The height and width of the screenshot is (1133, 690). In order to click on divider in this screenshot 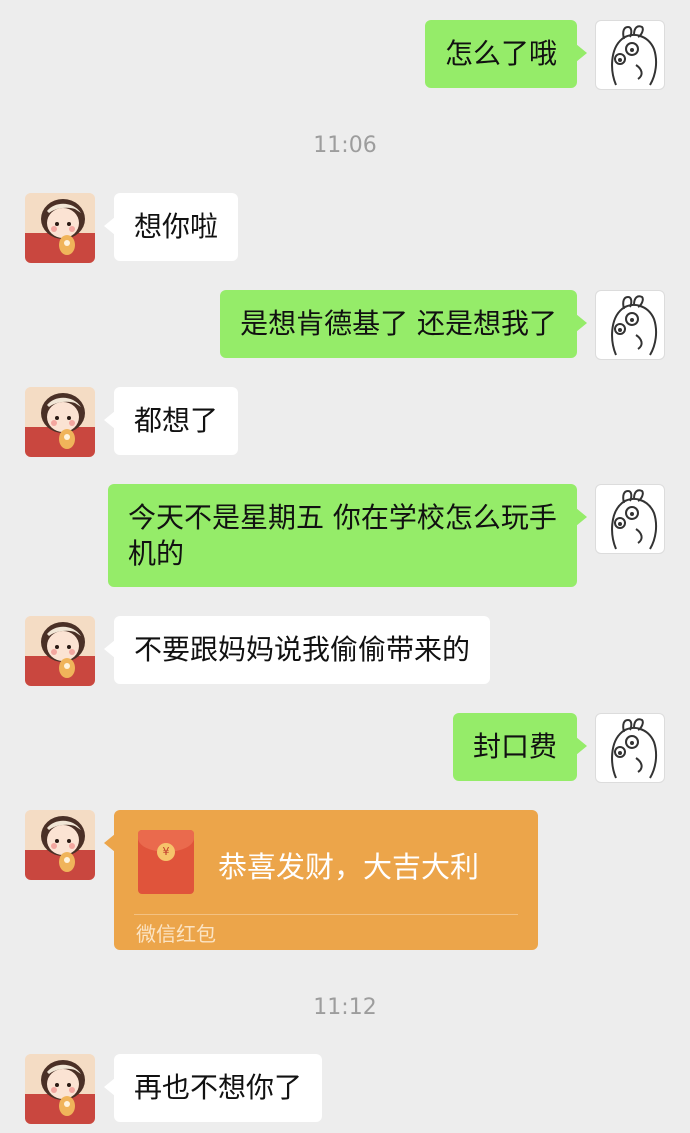, I will do `click(326, 914)`.